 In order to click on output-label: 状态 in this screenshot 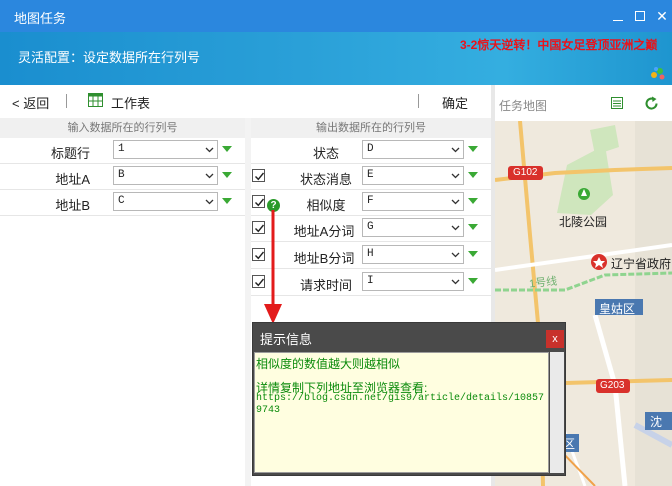, I will do `click(325, 153)`.